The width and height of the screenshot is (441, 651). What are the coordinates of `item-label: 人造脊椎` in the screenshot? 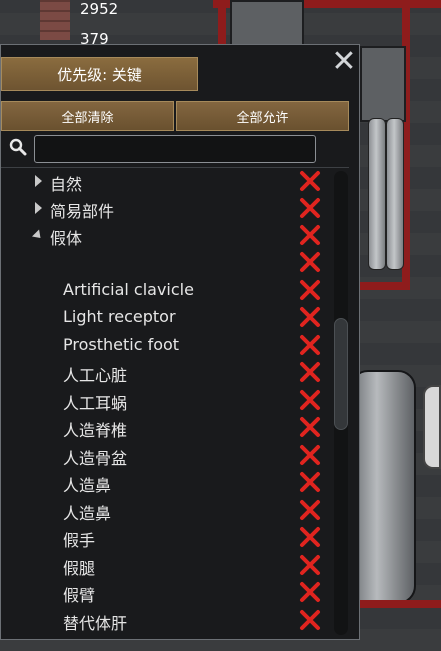 It's located at (95, 430).